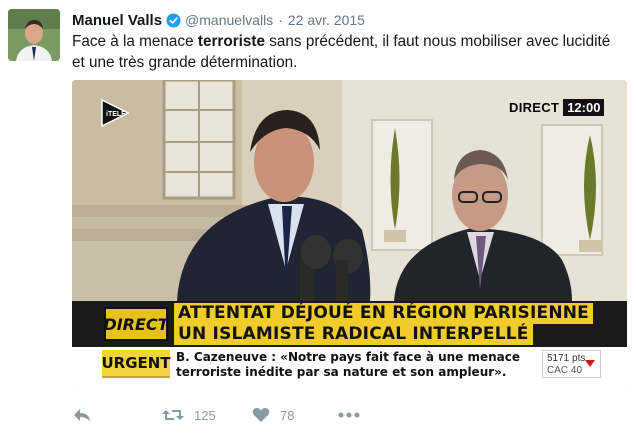 Image resolution: width=636 pixels, height=435 pixels. What do you see at coordinates (273, 415) in the screenshot?
I see `like-button: 78` at bounding box center [273, 415].